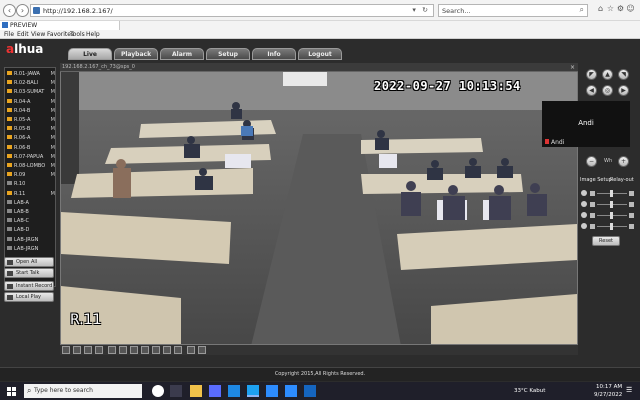 The image size is (640, 400). I want to click on forward-icon: ›, so click(22, 10).